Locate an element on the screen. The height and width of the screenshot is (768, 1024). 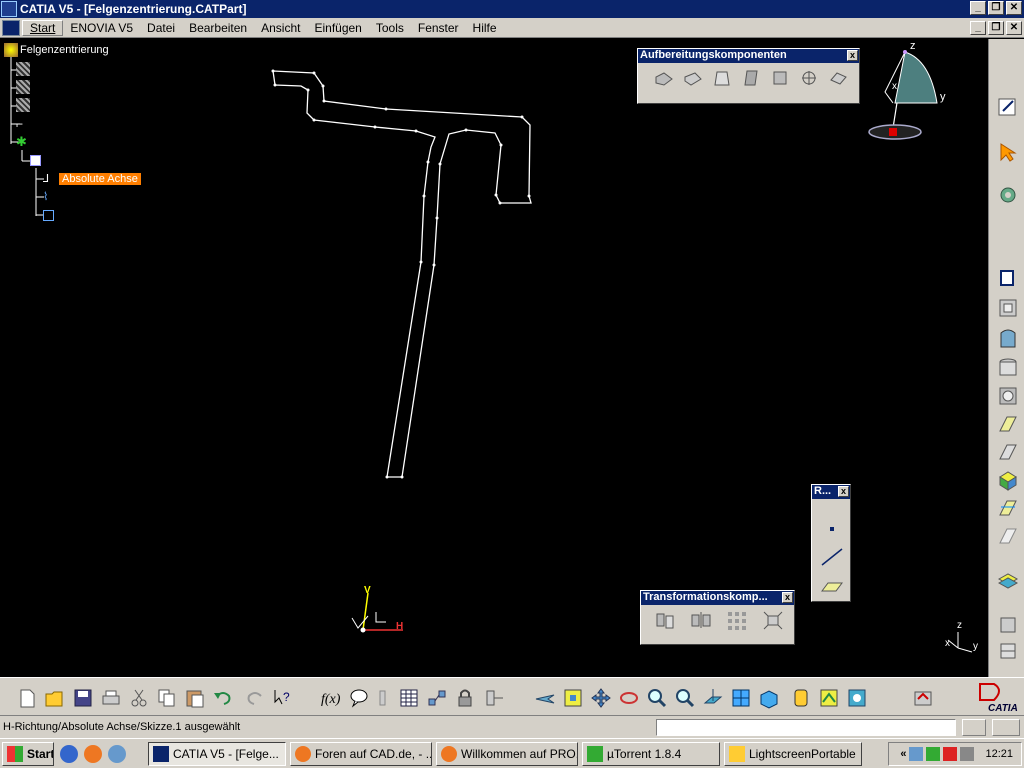
restore-button: ❐ is located at coordinates (996, 8).